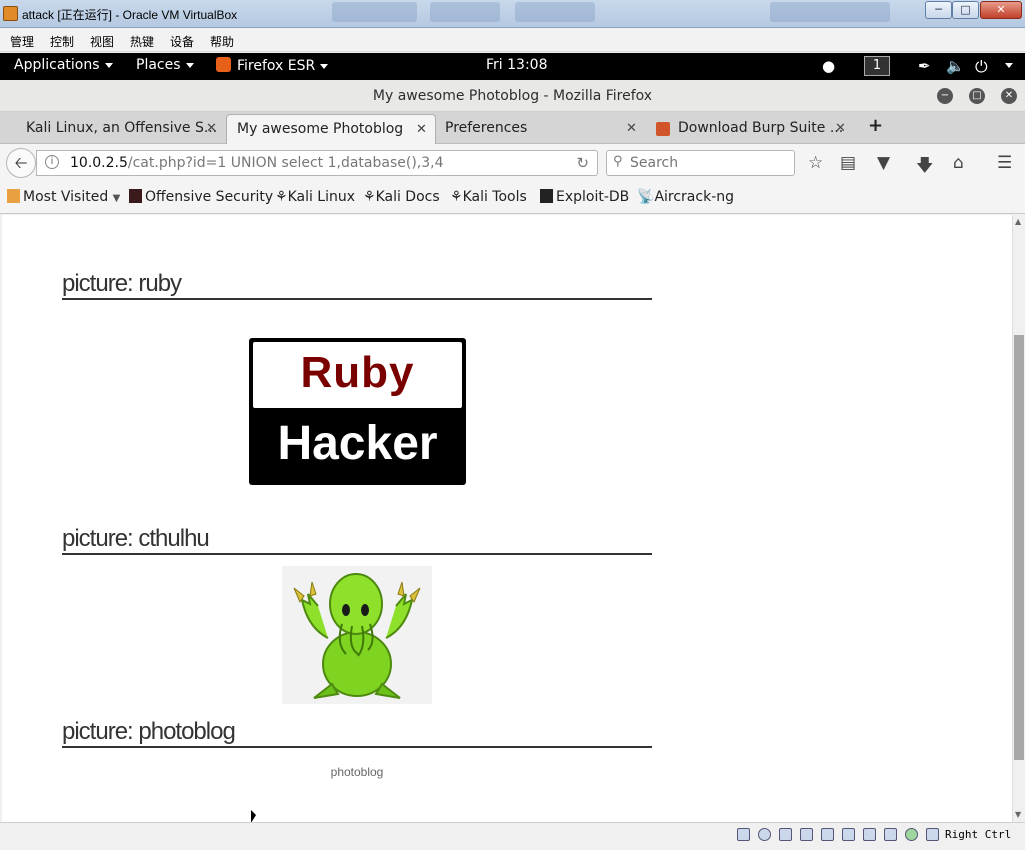 This screenshot has width=1025, height=850. Describe the element at coordinates (357, 411) in the screenshot. I see `ruby-hacker-image: Ruby Hacker` at that location.